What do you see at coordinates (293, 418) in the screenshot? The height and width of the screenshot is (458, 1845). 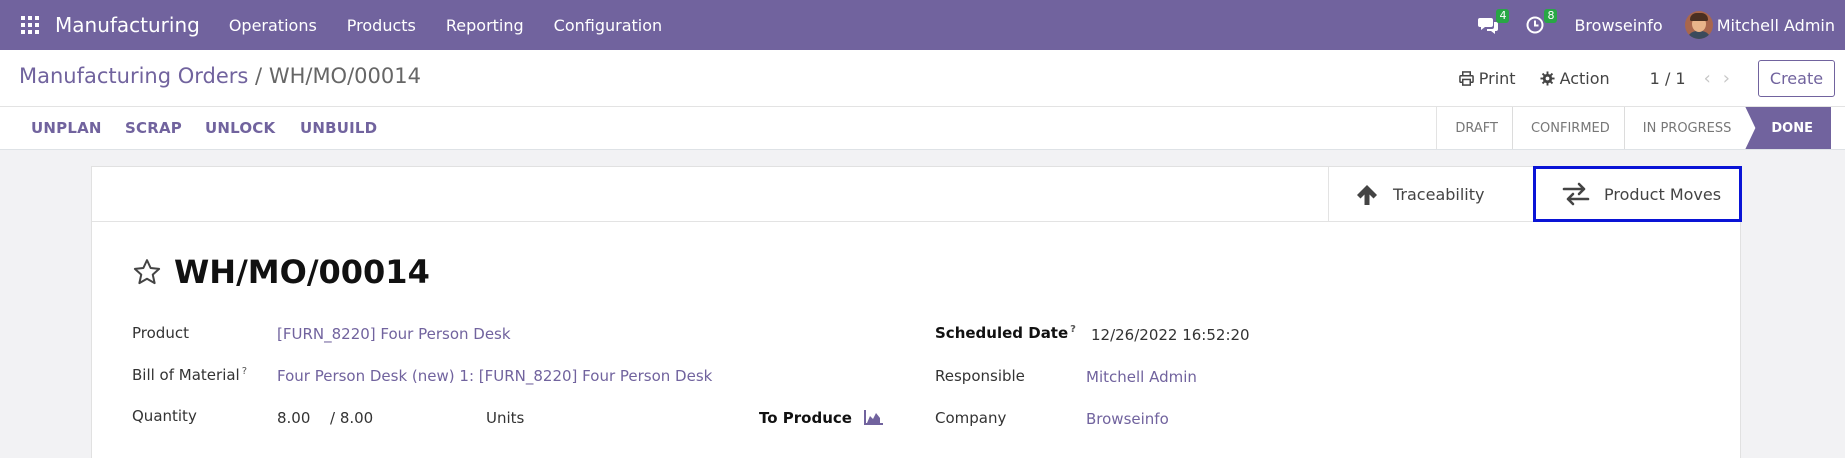 I see `quantity-field: 8.00` at bounding box center [293, 418].